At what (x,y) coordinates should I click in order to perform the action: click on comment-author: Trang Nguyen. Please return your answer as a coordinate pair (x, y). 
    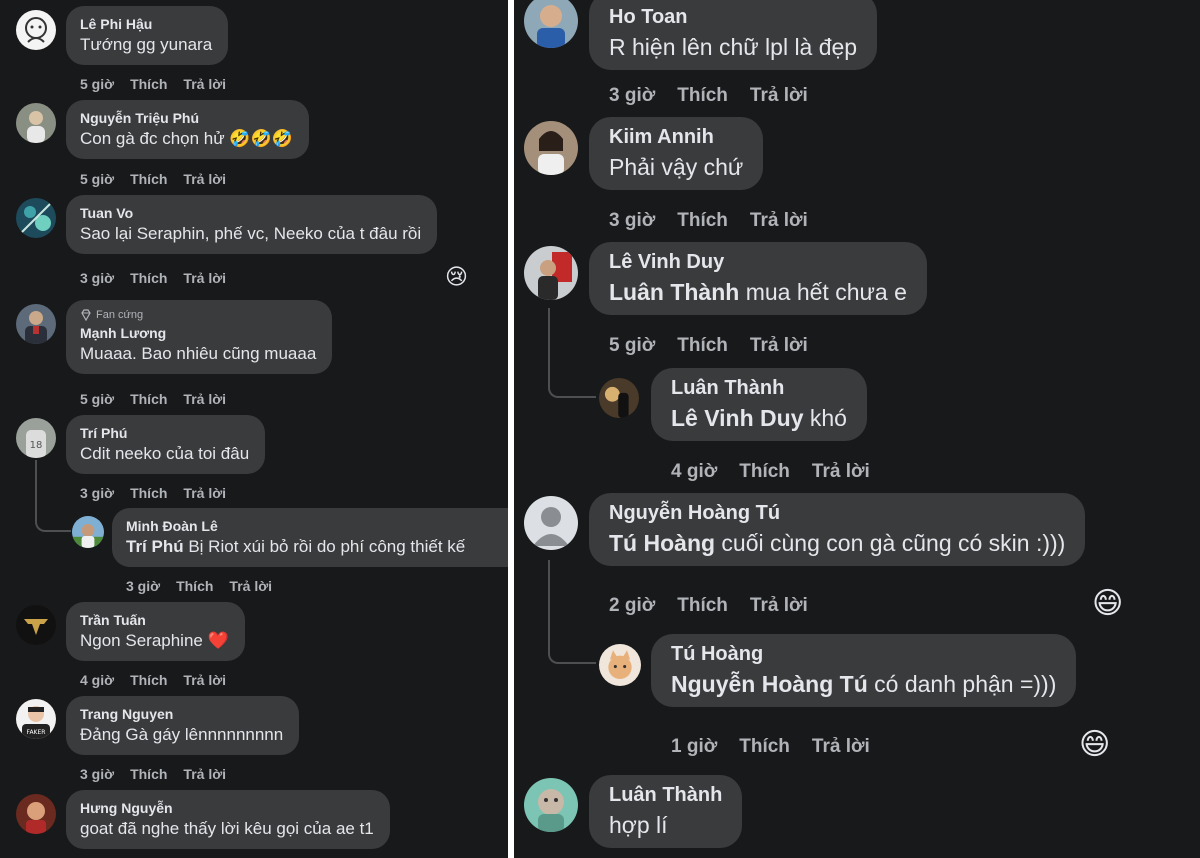
    Looking at the image, I should click on (181, 714).